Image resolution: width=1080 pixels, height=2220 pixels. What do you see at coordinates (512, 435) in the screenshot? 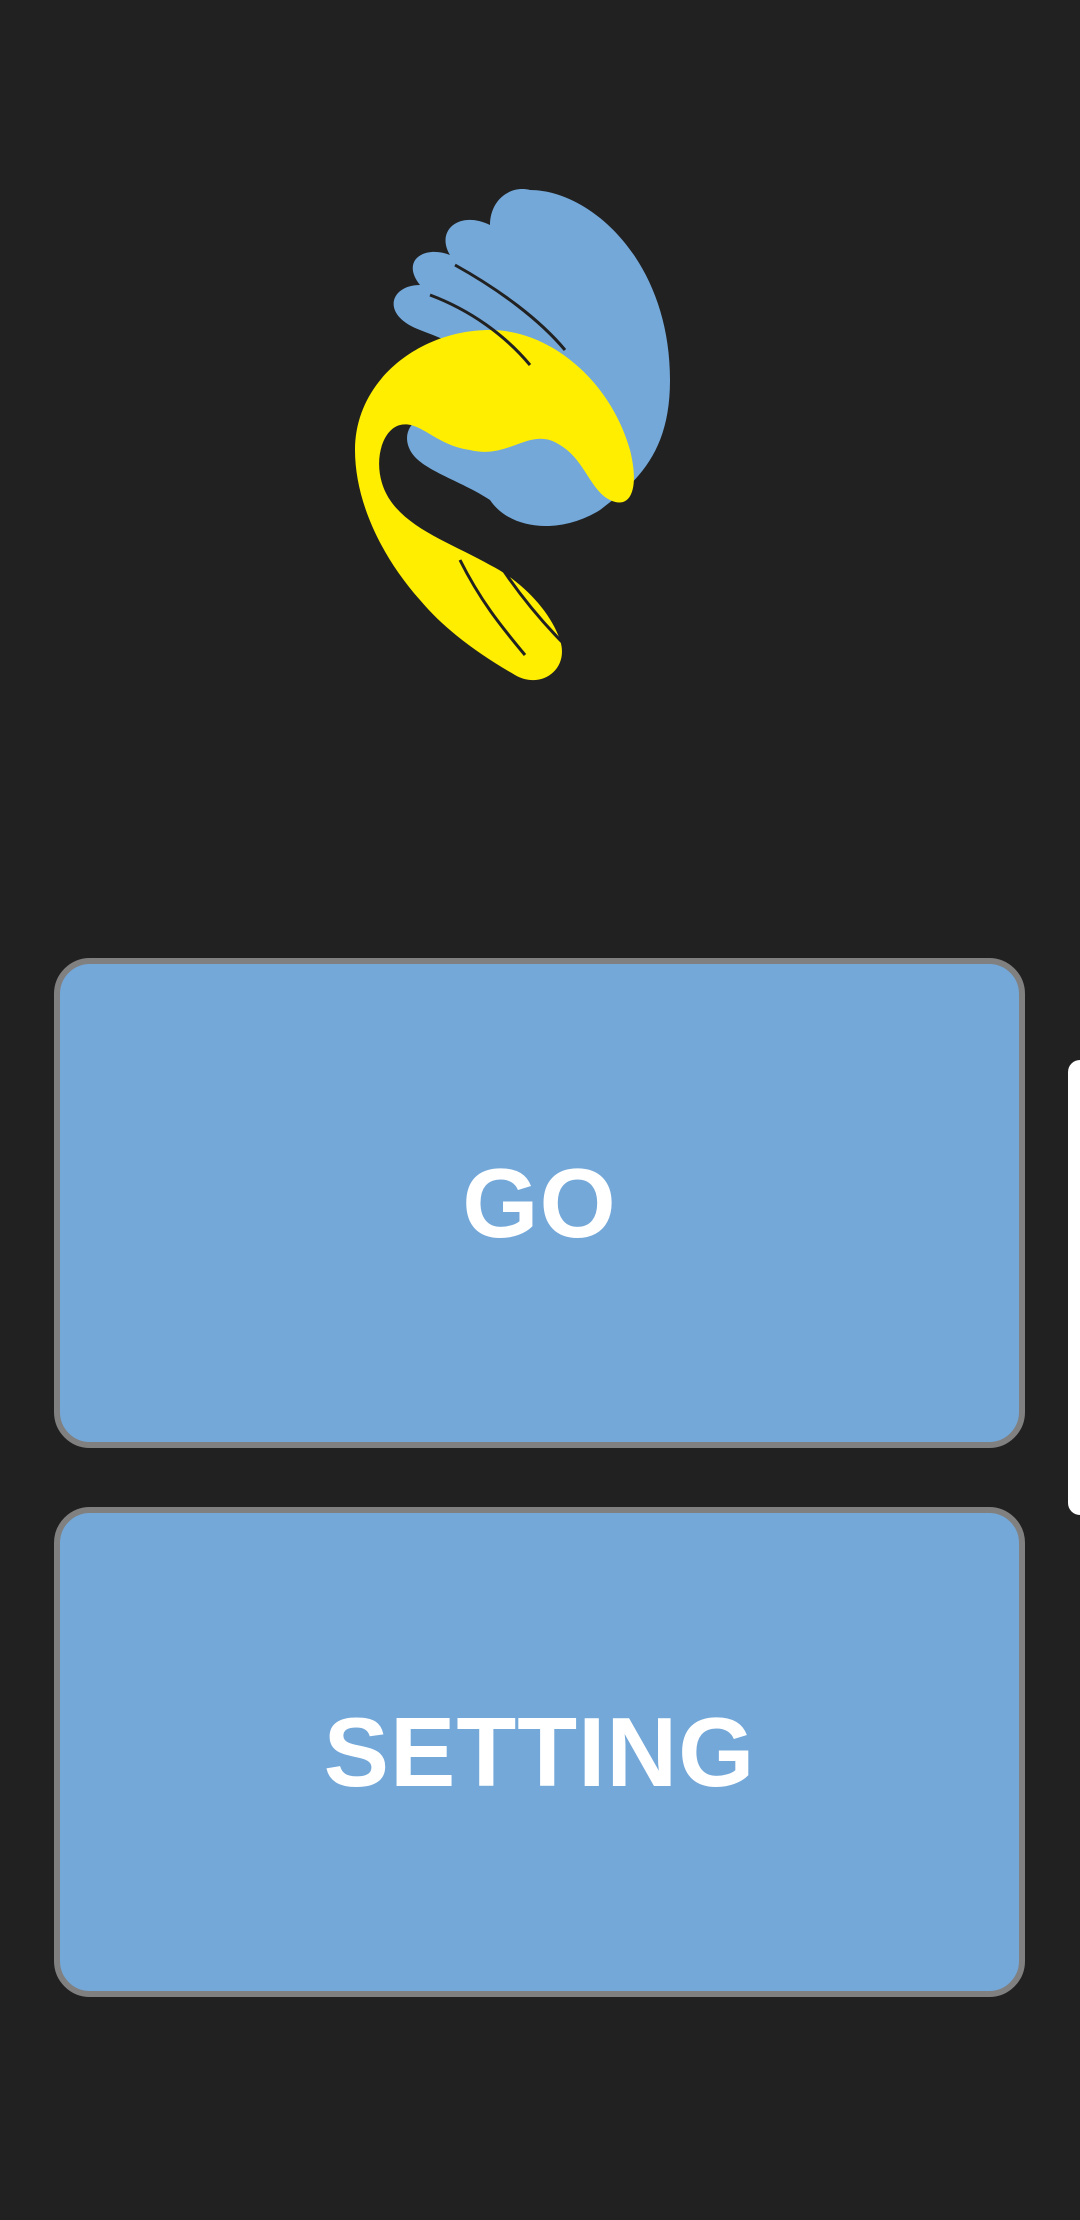
I see `two-hands-logo-icon` at bounding box center [512, 435].